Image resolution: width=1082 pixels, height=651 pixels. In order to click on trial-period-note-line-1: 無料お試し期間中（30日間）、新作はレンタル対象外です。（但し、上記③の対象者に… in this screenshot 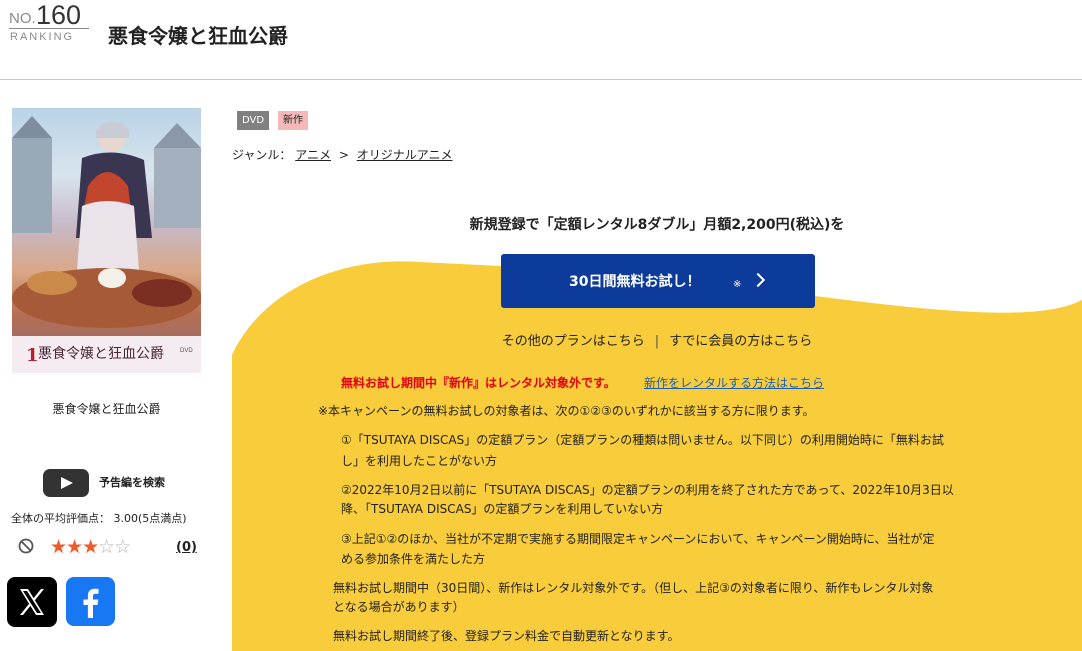, I will do `click(633, 588)`.